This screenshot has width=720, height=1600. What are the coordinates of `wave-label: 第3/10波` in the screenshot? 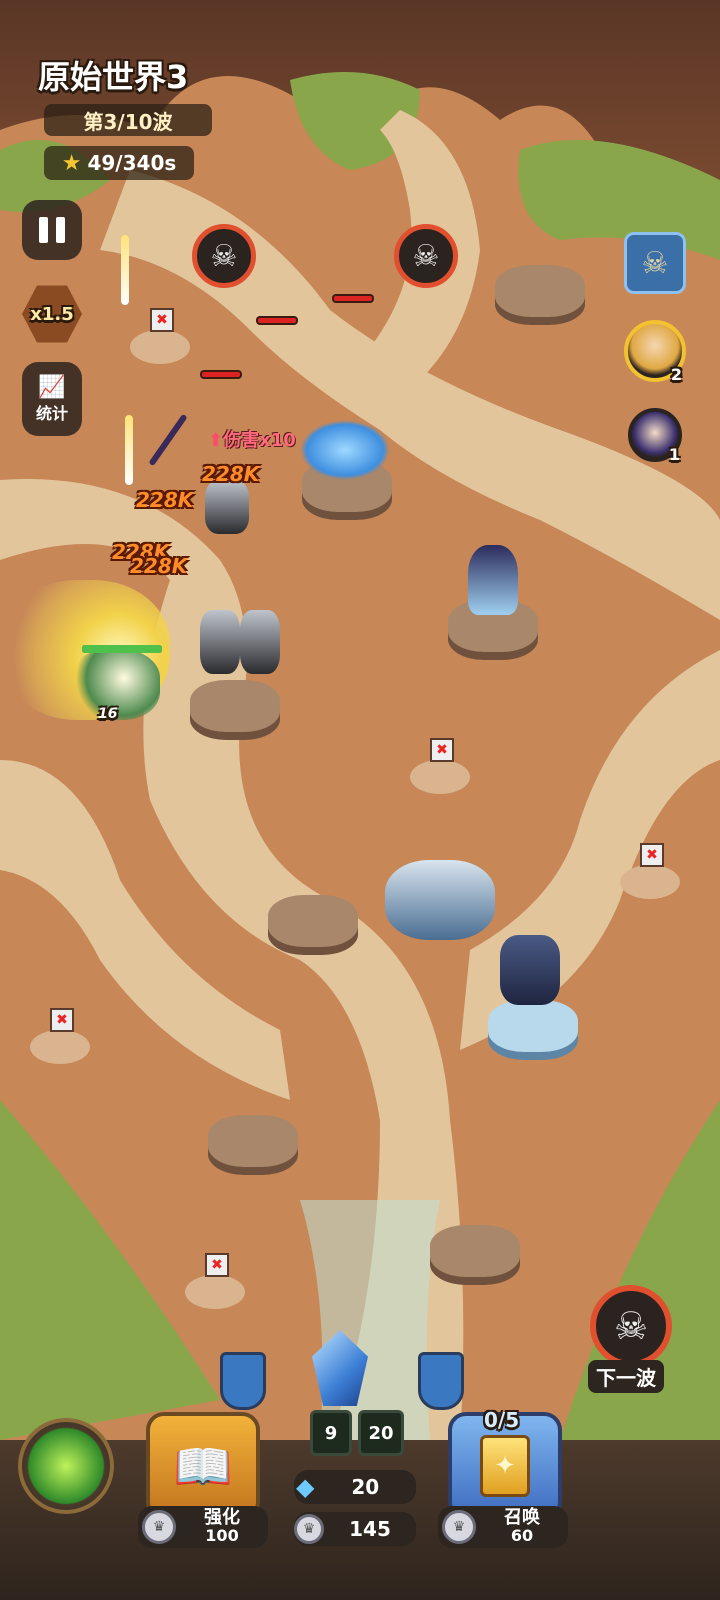 It's located at (128, 121).